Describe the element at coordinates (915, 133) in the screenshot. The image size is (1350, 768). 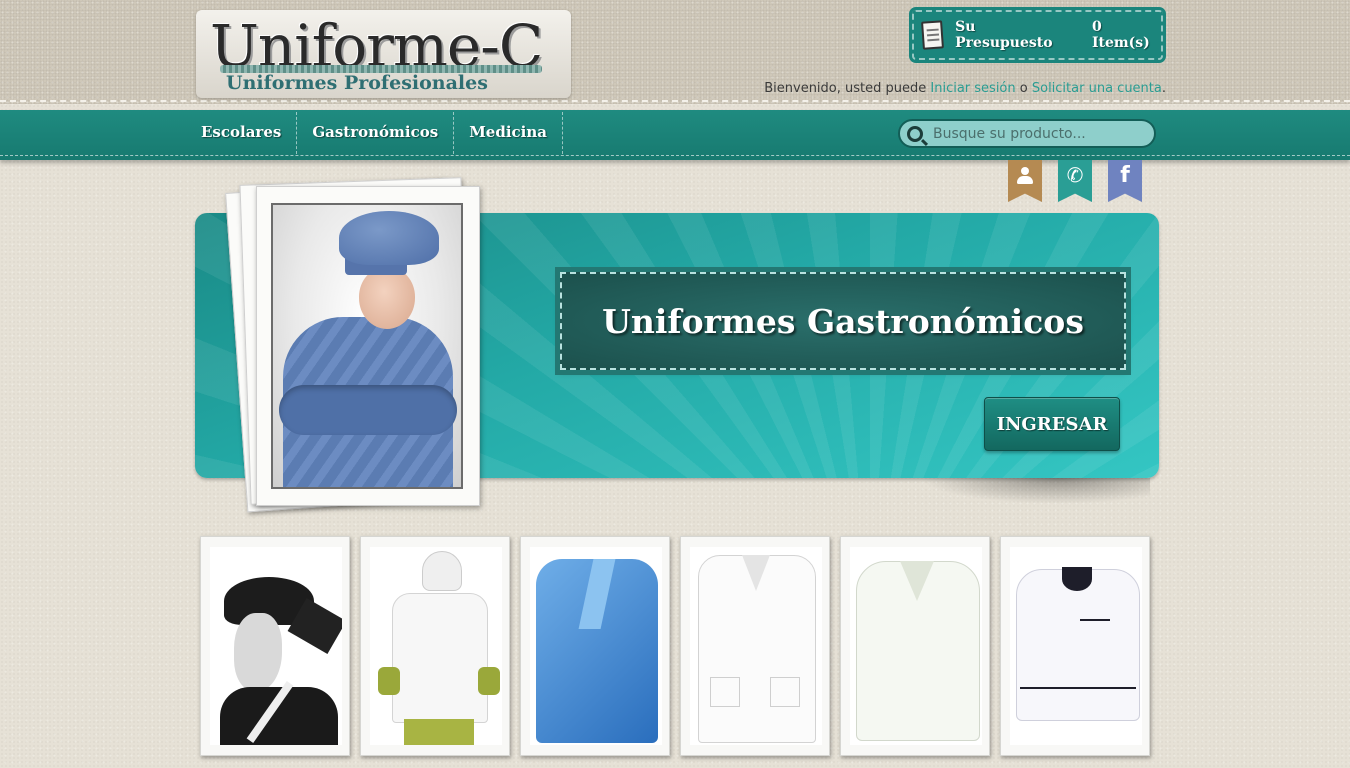
I see `search-icon` at that location.